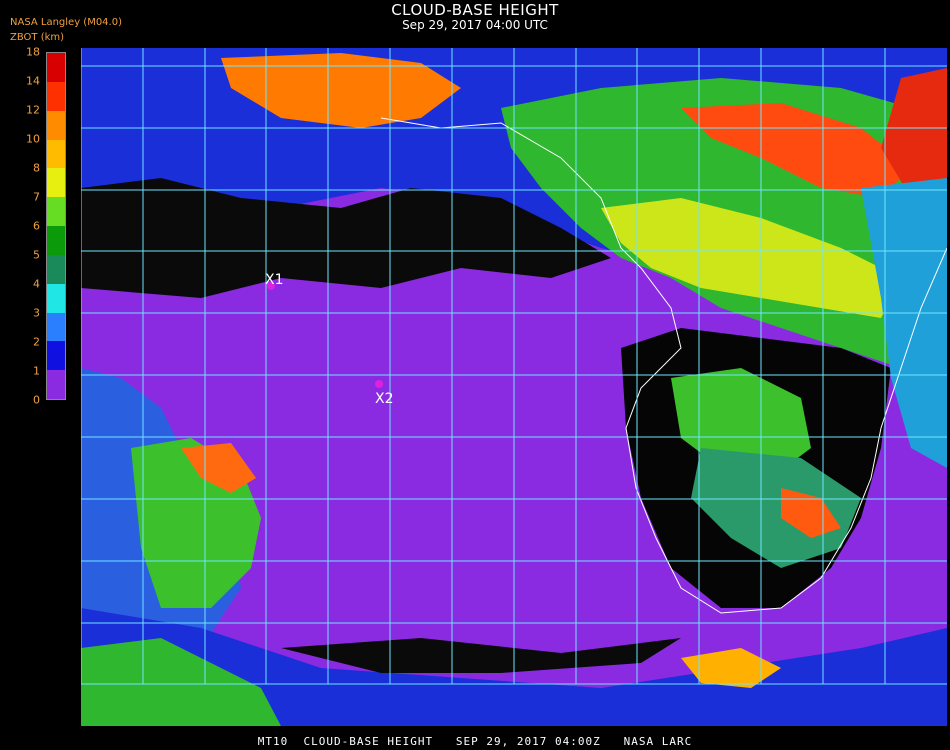  I want to click on legend-tick-label: 18, so click(33, 52).